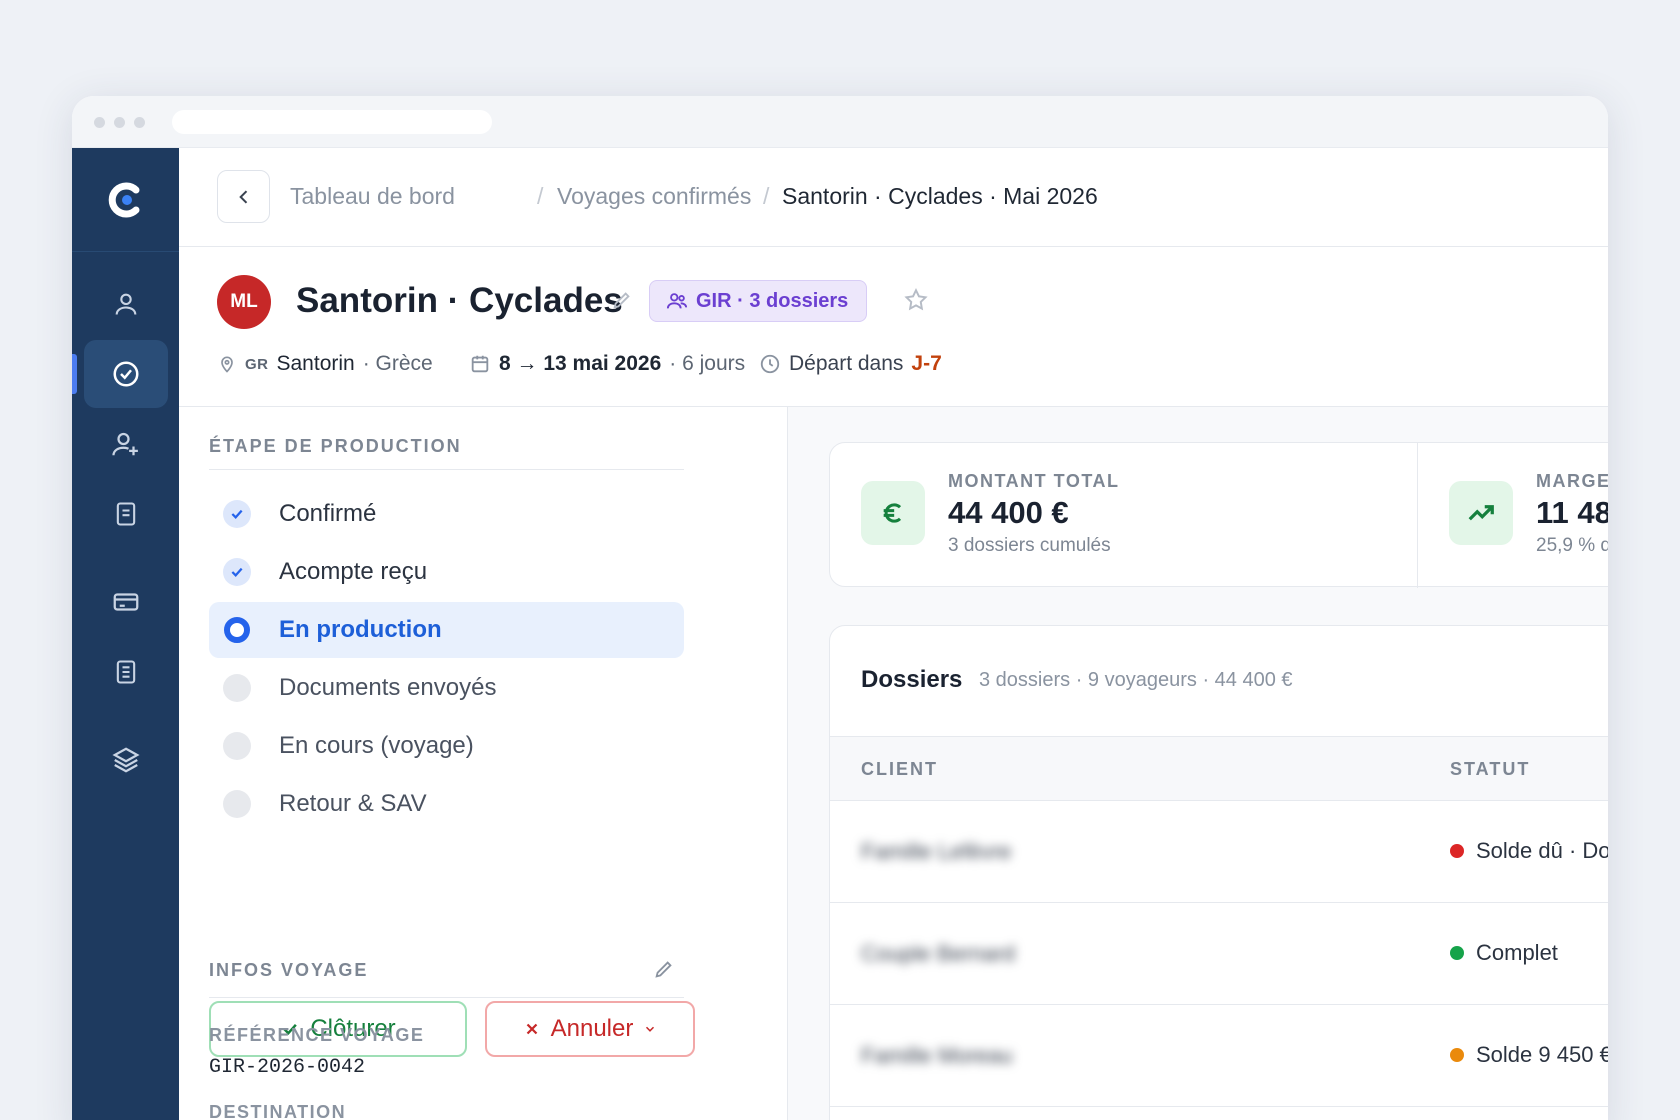 The height and width of the screenshot is (1120, 1680). Describe the element at coordinates (388, 687) in the screenshot. I see `step-label: Documents envoyés` at that location.